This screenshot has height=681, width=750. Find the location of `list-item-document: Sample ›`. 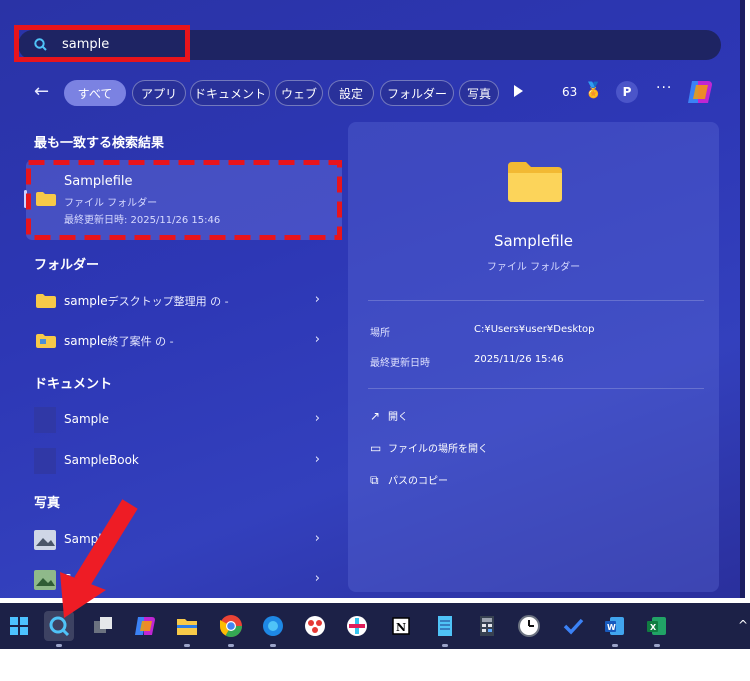

list-item-document: Sample › is located at coordinates (179, 420).